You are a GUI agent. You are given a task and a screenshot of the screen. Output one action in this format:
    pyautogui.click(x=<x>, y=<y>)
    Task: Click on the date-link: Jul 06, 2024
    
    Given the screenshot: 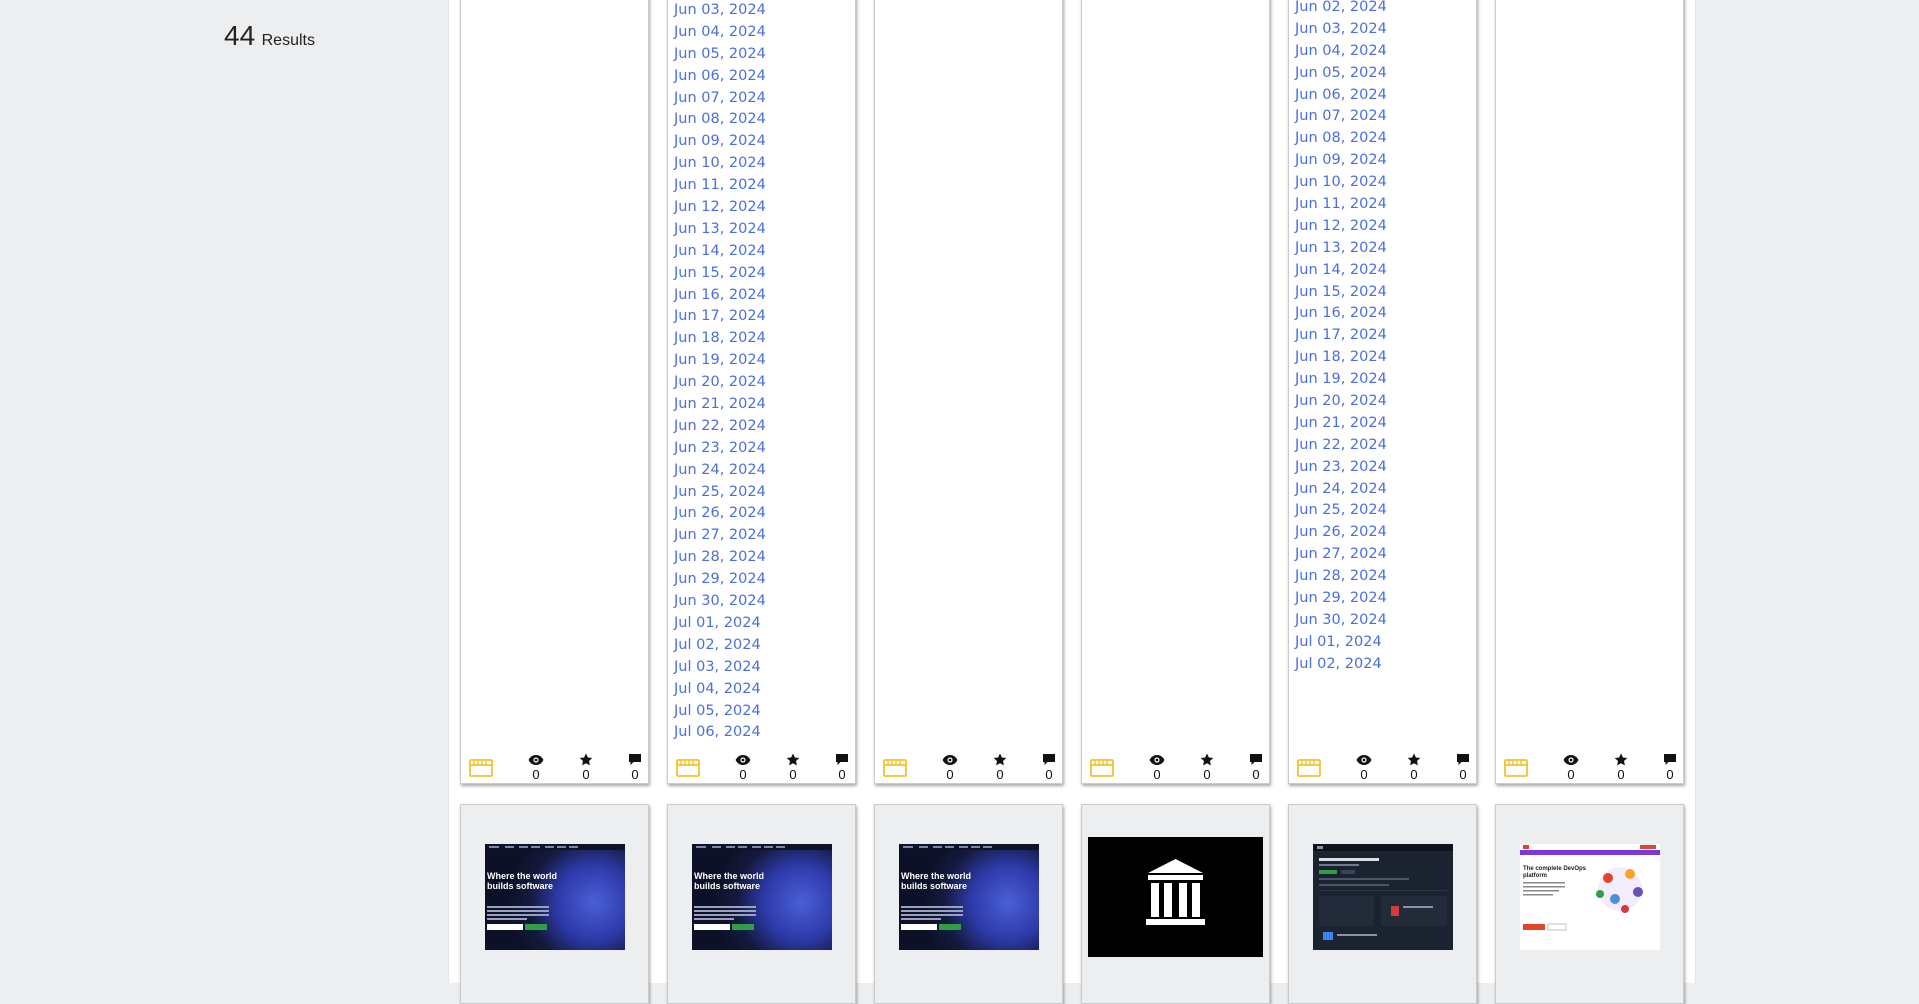 What is the action you would take?
    pyautogui.click(x=720, y=733)
    